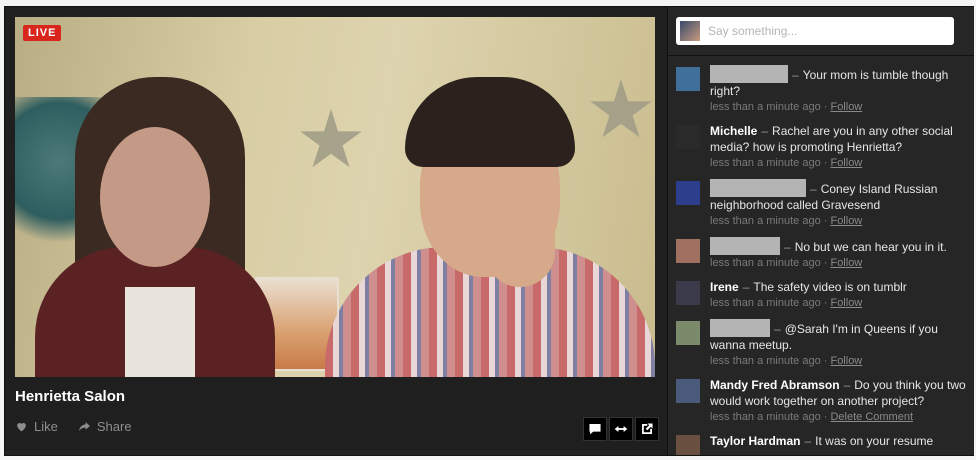 The height and width of the screenshot is (460, 976). What do you see at coordinates (46, 426) in the screenshot?
I see `like-label: Like` at bounding box center [46, 426].